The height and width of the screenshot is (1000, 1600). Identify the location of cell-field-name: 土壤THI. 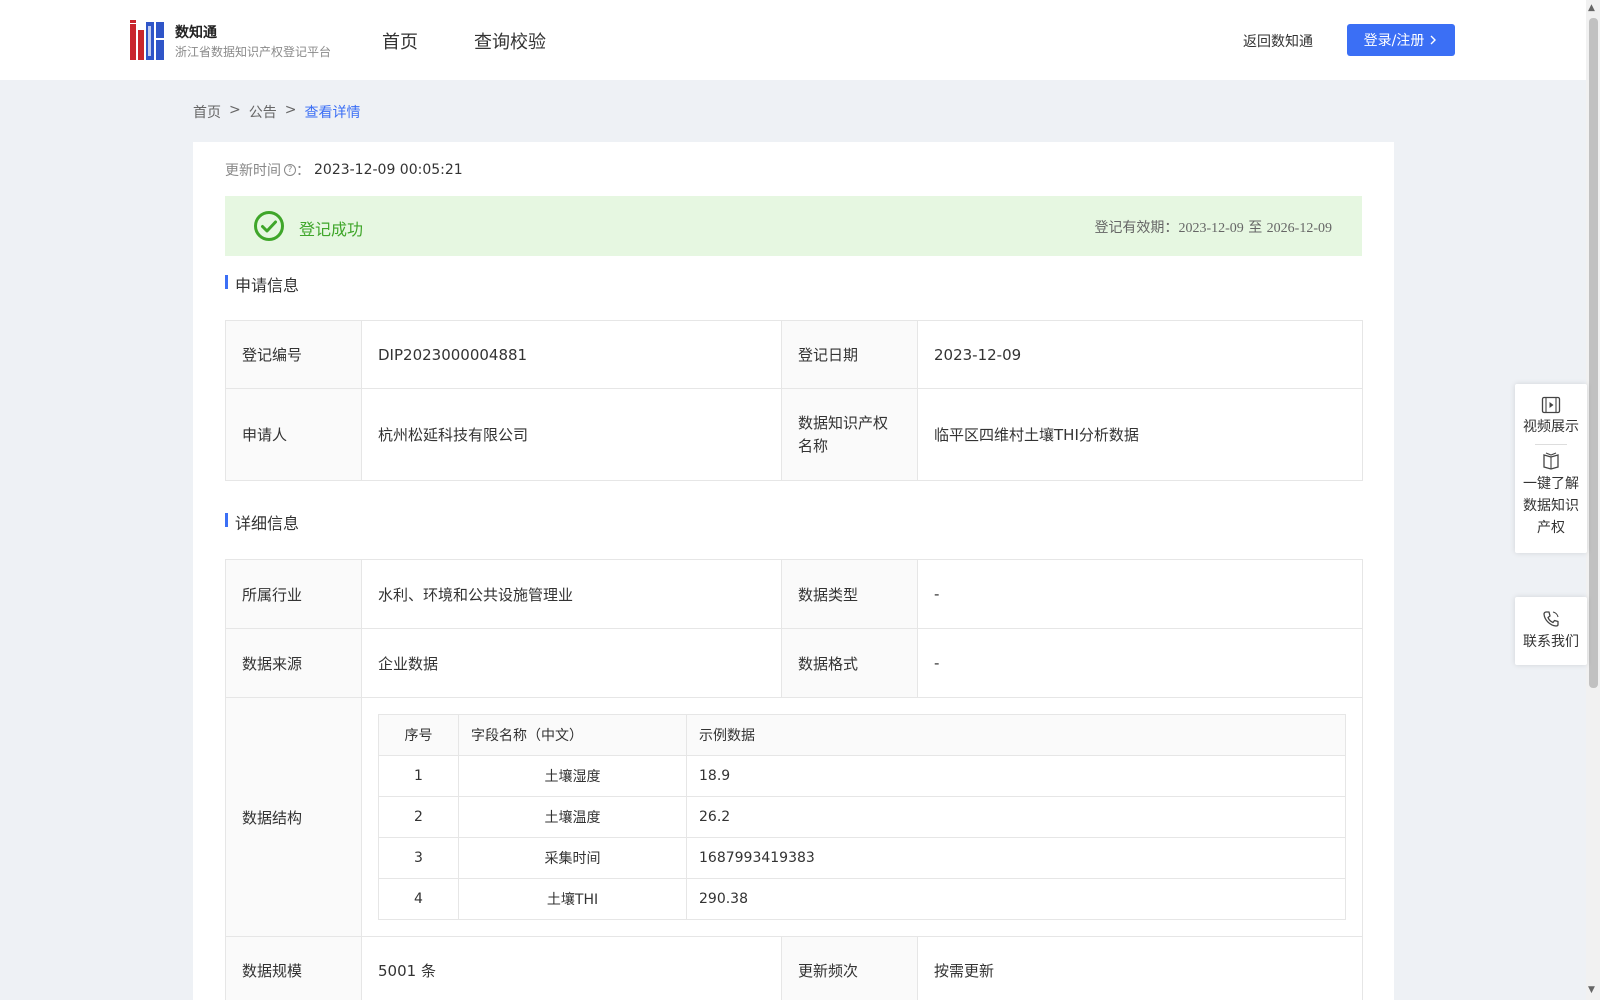
(572, 899).